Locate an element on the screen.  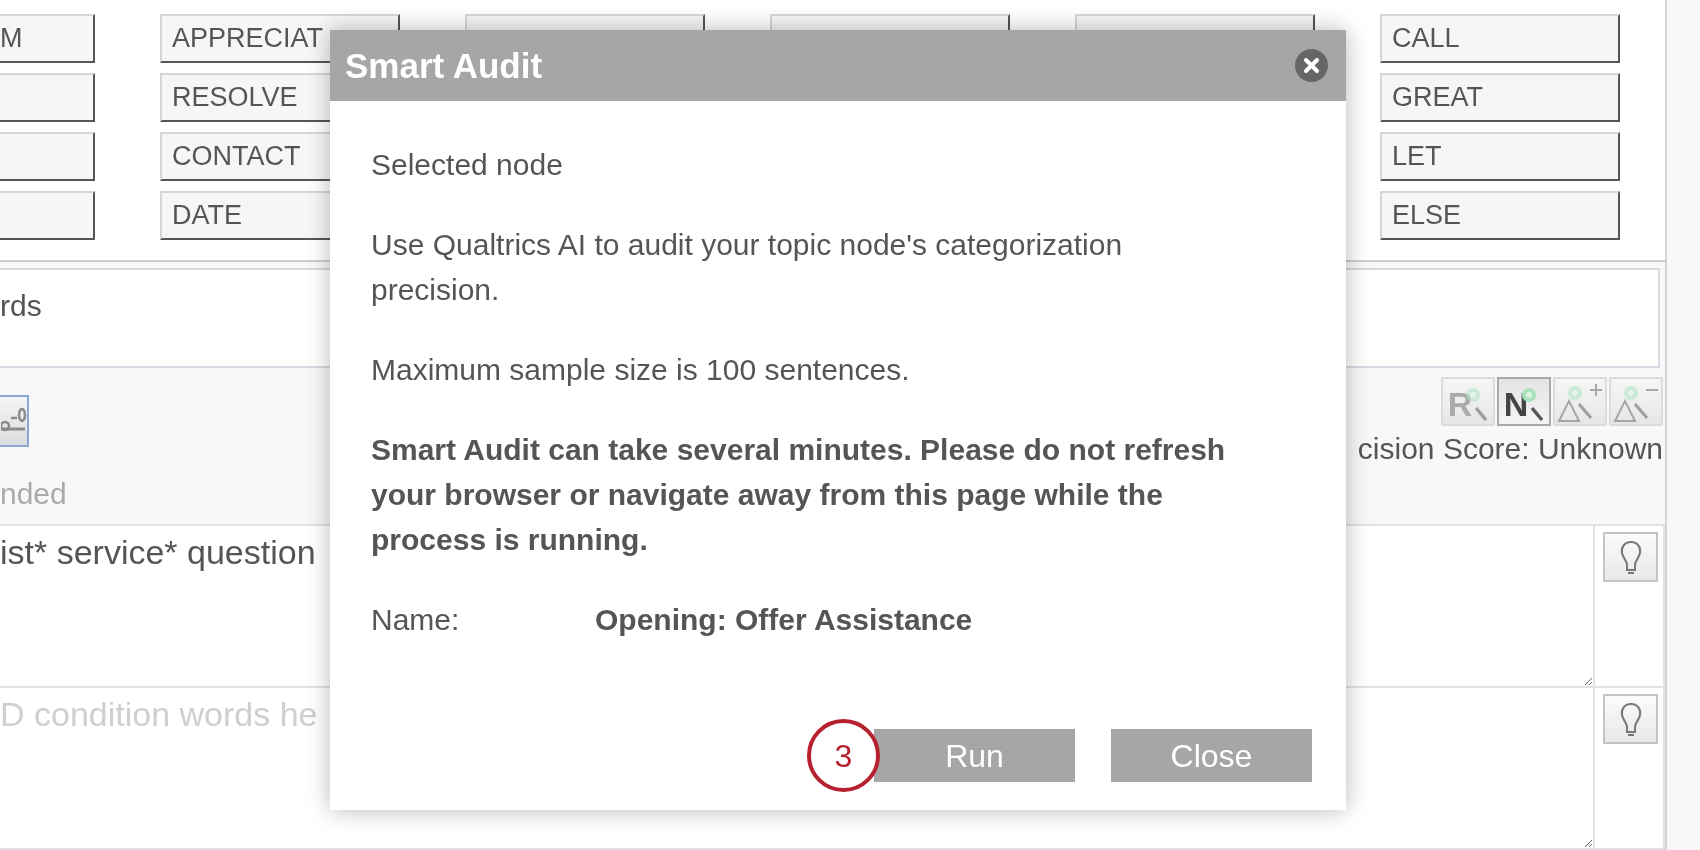
warning-text: Smart Audit can take several minutes. Please do not refresh your browser or navigate away from this page while the process is running. is located at coordinates (799, 495).